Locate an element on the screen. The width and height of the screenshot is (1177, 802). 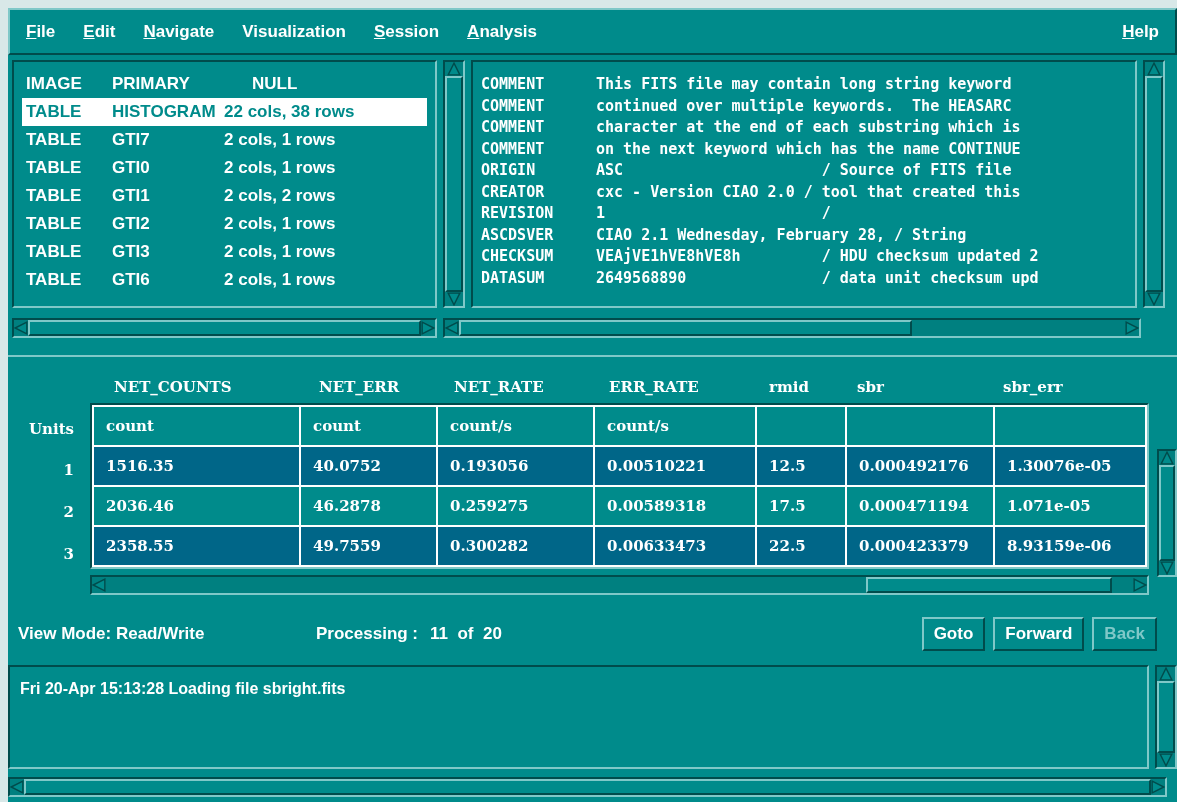
nav-button: Forward is located at coordinates (1039, 634).